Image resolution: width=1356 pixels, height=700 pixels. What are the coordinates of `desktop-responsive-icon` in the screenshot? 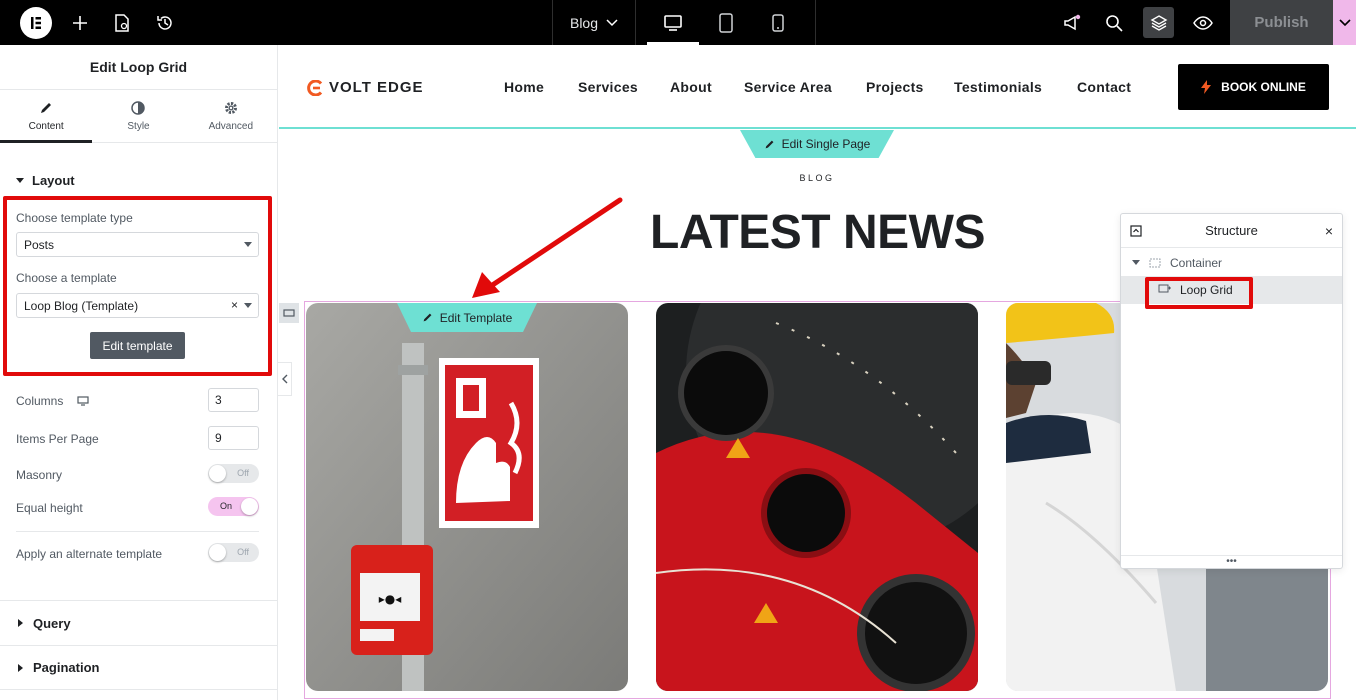 It's located at (83, 401).